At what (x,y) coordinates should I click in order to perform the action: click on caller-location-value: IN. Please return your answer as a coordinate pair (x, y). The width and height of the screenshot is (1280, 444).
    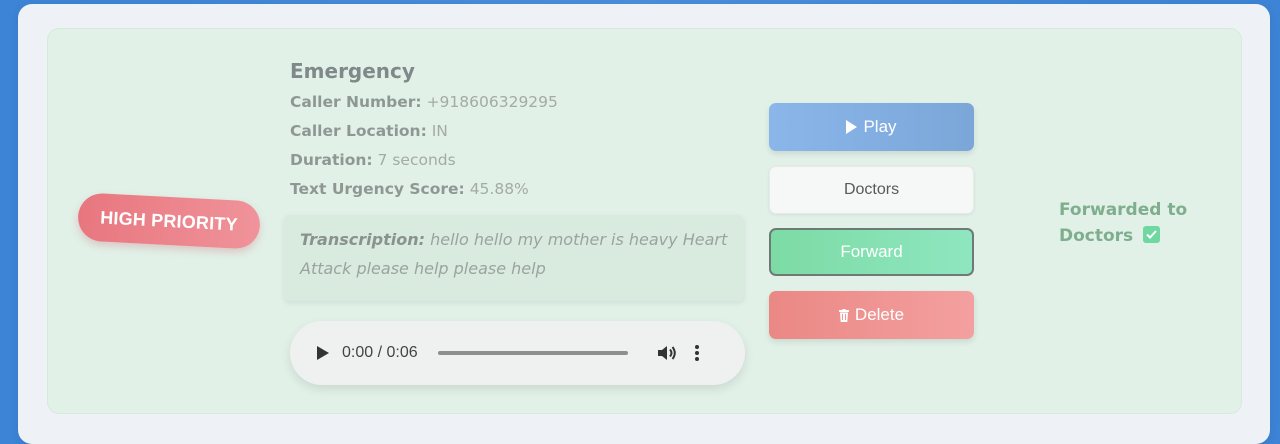
    Looking at the image, I should click on (439, 131).